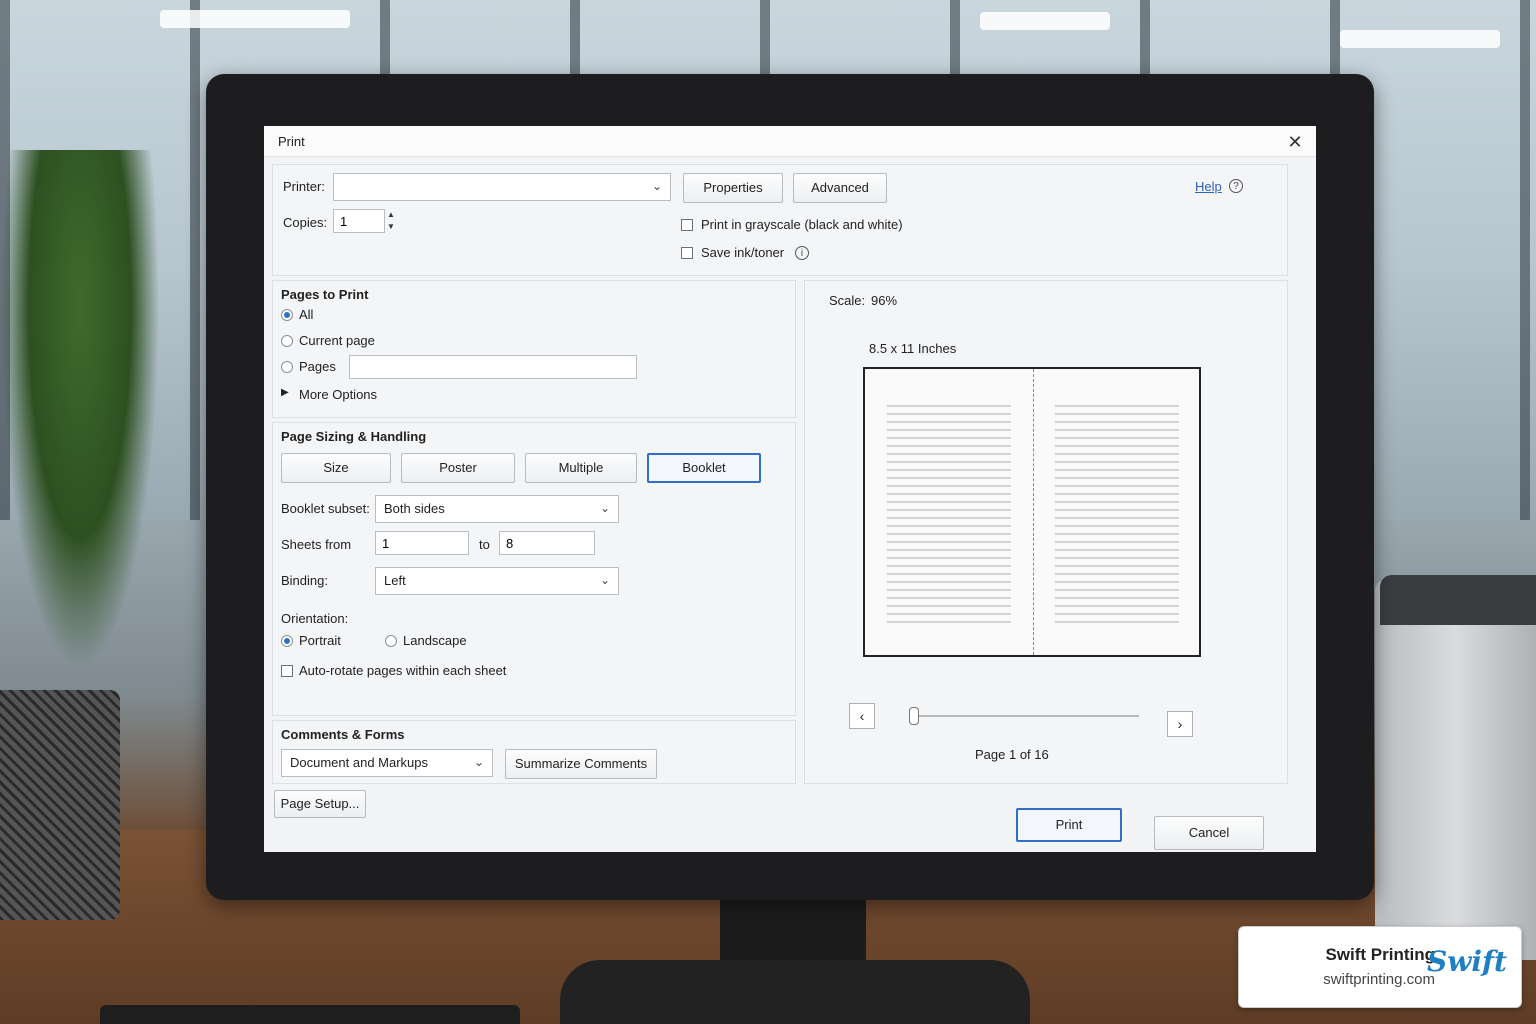 The width and height of the screenshot is (1536, 1024). I want to click on monitor-stand-base, so click(795, 992).